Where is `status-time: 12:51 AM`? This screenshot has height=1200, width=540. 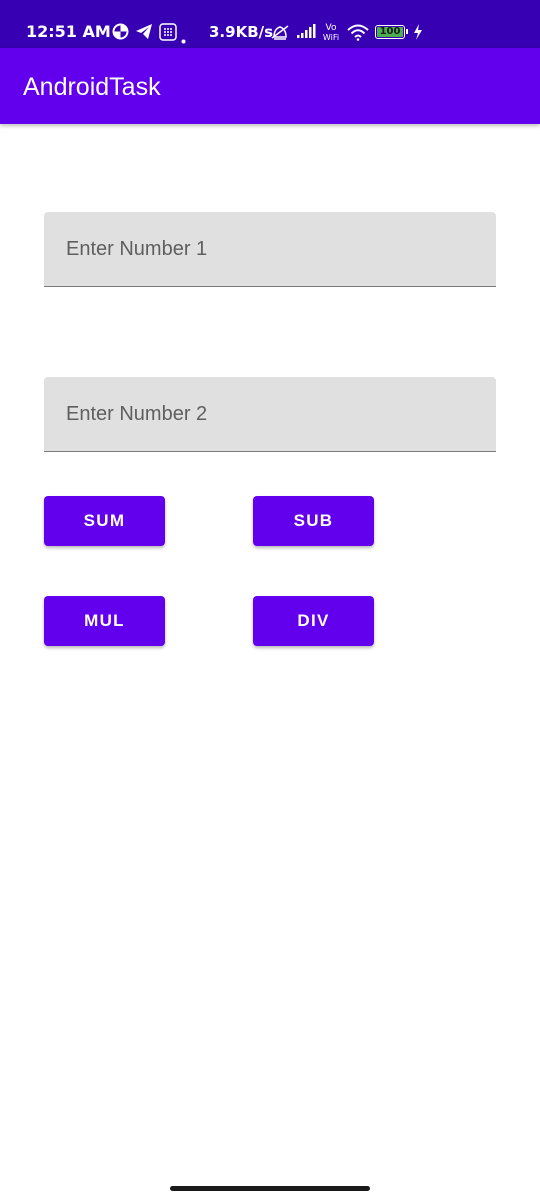 status-time: 12:51 AM is located at coordinates (68, 31).